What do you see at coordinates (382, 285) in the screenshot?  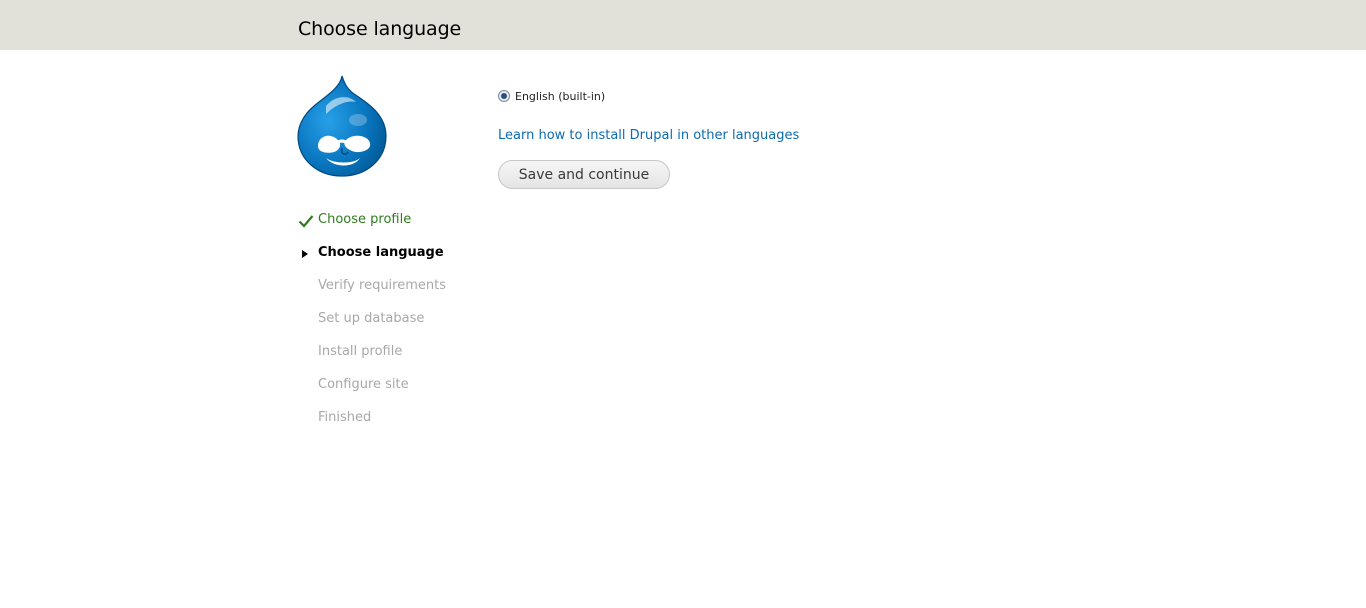 I see `step-label: Verify requirements` at bounding box center [382, 285].